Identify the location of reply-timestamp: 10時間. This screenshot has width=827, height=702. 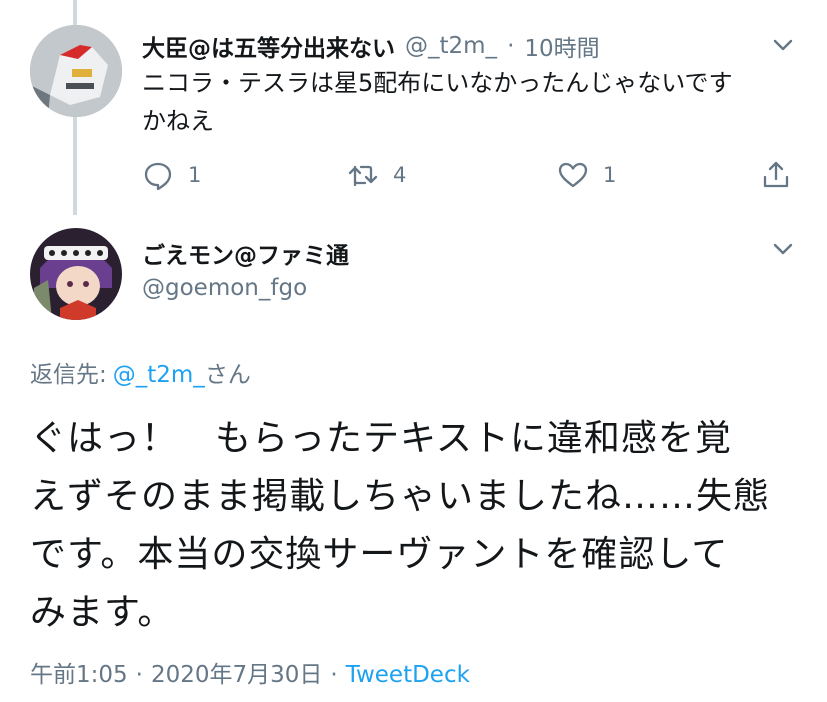
(561, 46).